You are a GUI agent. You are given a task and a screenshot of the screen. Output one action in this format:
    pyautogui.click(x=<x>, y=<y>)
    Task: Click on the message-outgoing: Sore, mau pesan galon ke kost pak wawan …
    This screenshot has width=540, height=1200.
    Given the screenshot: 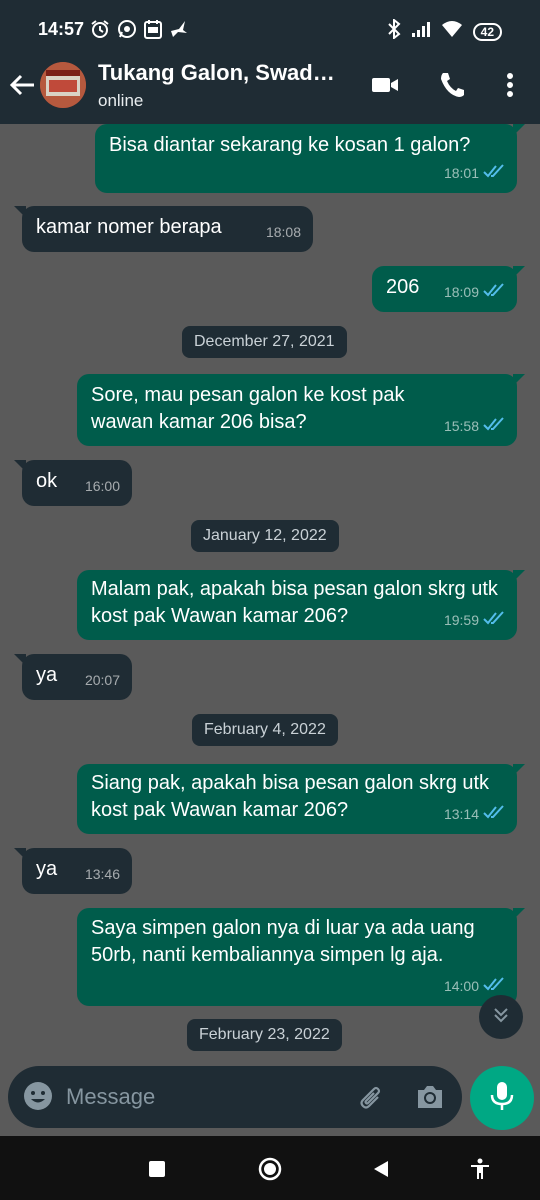 What is the action you would take?
    pyautogui.click(x=301, y=410)
    